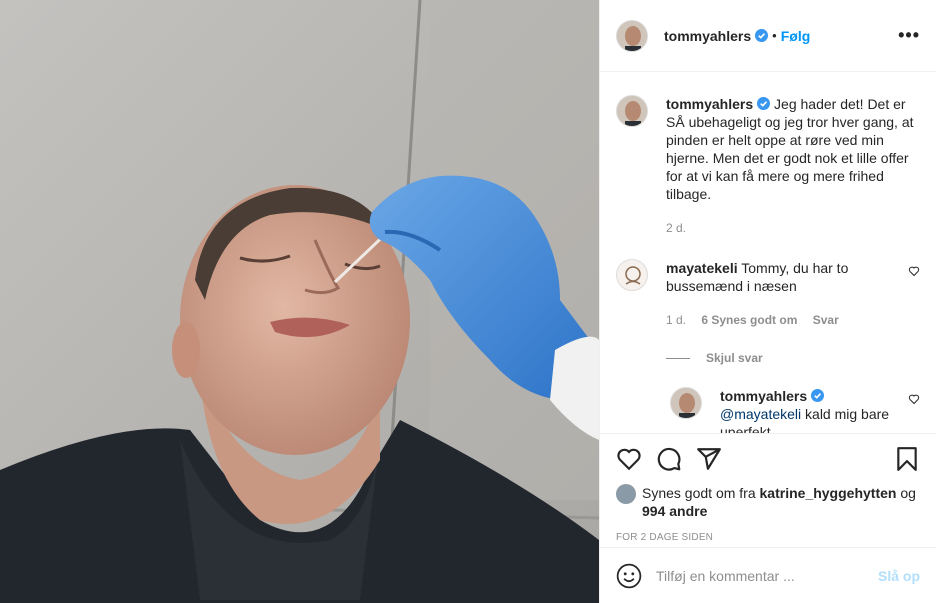  Describe the element at coordinates (826, 320) in the screenshot. I see `reply-button: Svar` at that location.